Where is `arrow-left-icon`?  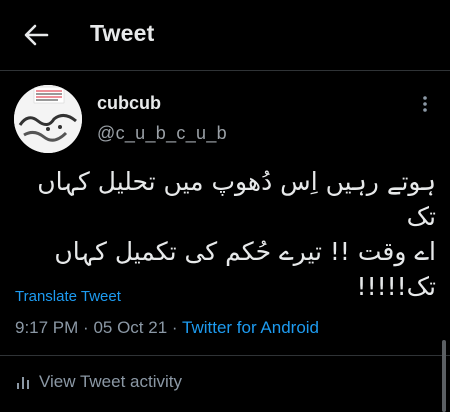 arrow-left-icon is located at coordinates (36, 35).